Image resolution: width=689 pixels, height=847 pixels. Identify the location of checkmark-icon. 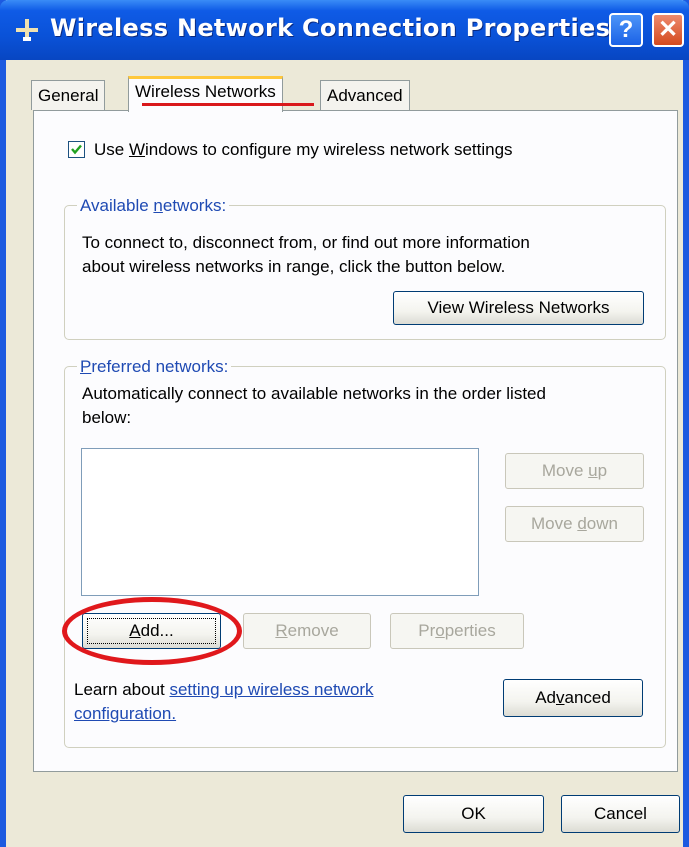
(76, 149).